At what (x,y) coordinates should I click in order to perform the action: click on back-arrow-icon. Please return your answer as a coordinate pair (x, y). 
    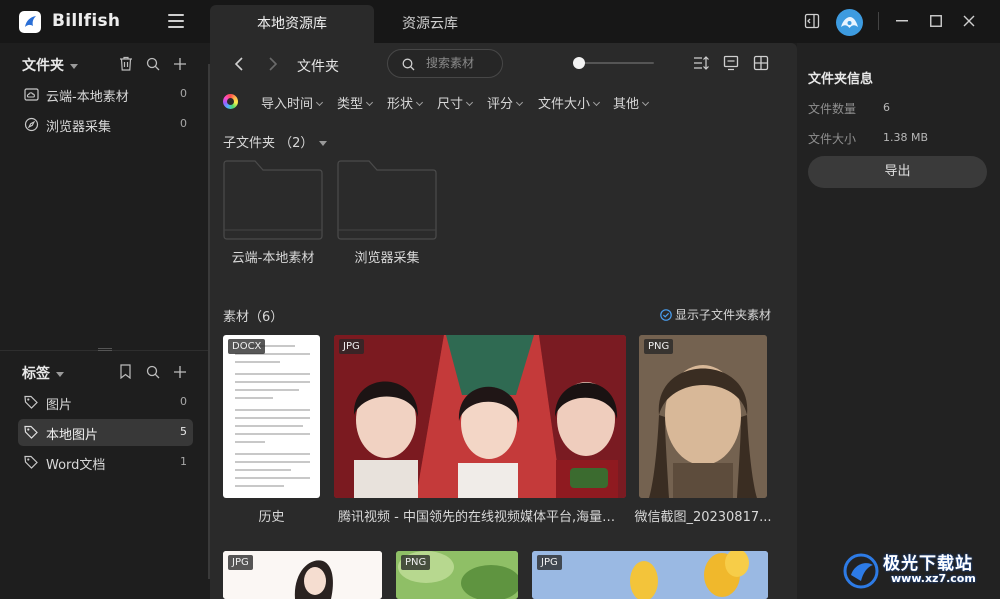
    Looking at the image, I should click on (239, 64).